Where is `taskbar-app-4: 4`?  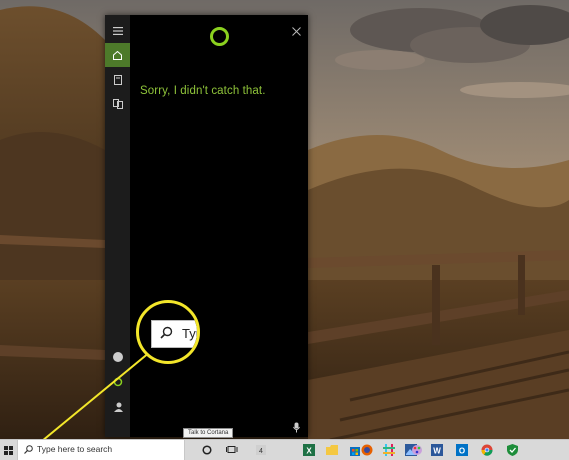
taskbar-app-4: 4 is located at coordinates (261, 450).